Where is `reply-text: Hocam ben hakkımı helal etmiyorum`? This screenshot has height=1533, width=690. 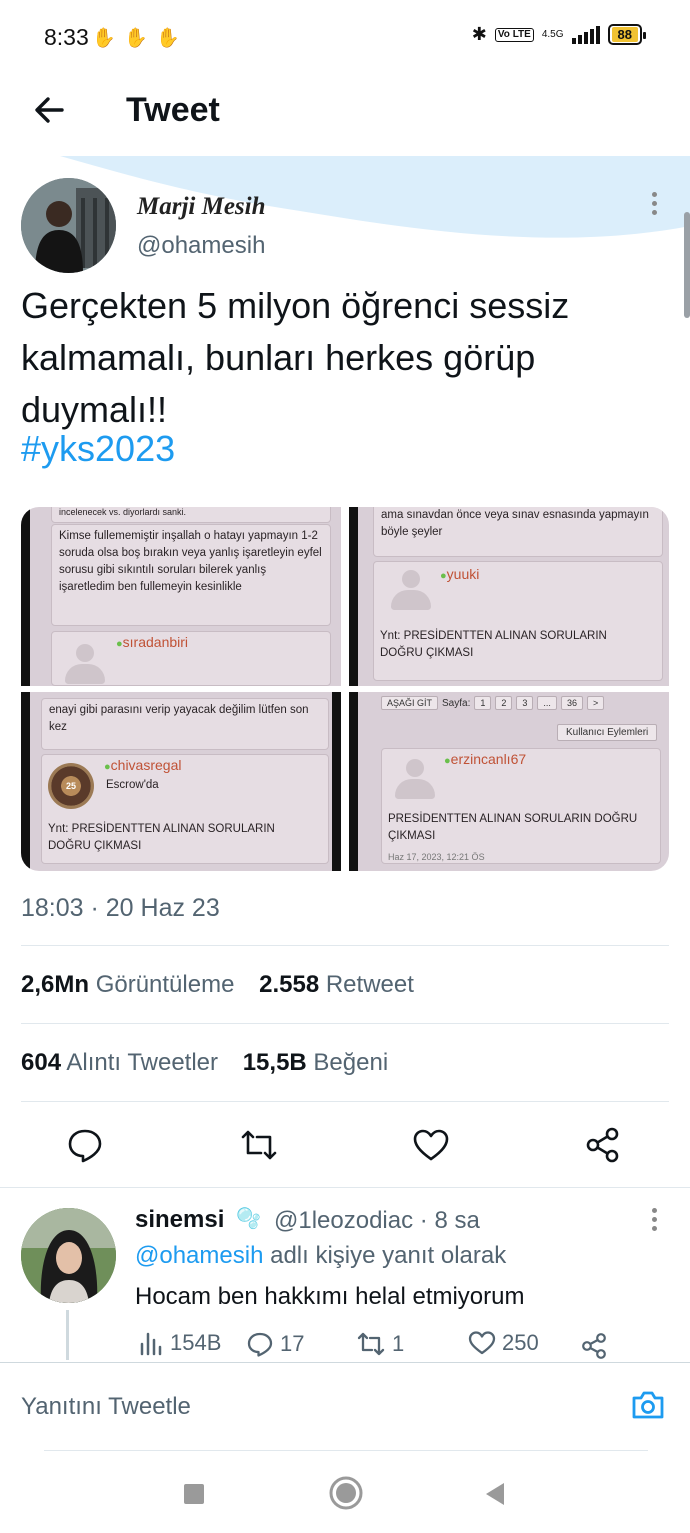
reply-text: Hocam ben hakkımı helal etmiyorum is located at coordinates (330, 1296).